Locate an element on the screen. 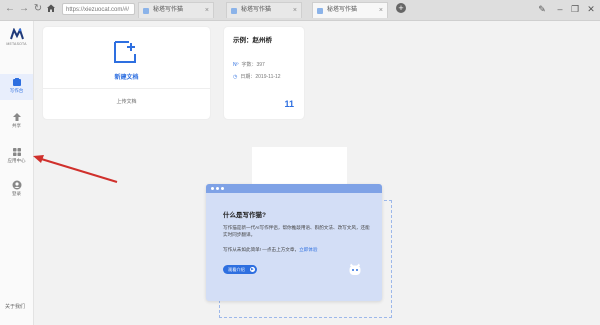 The height and width of the screenshot is (325, 600). new-document-card: 新建文档 上传文档 is located at coordinates (126, 73).